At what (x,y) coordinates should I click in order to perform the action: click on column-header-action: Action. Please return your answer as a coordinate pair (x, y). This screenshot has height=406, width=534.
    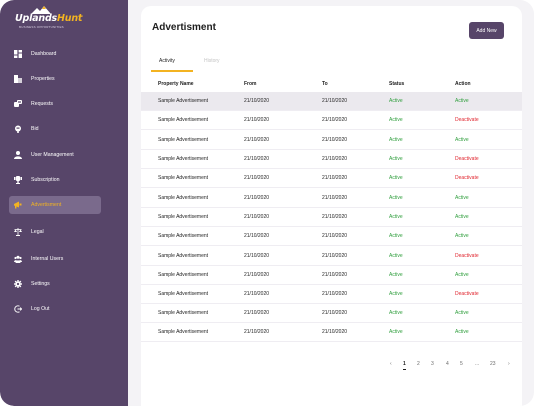
    Looking at the image, I should click on (463, 84).